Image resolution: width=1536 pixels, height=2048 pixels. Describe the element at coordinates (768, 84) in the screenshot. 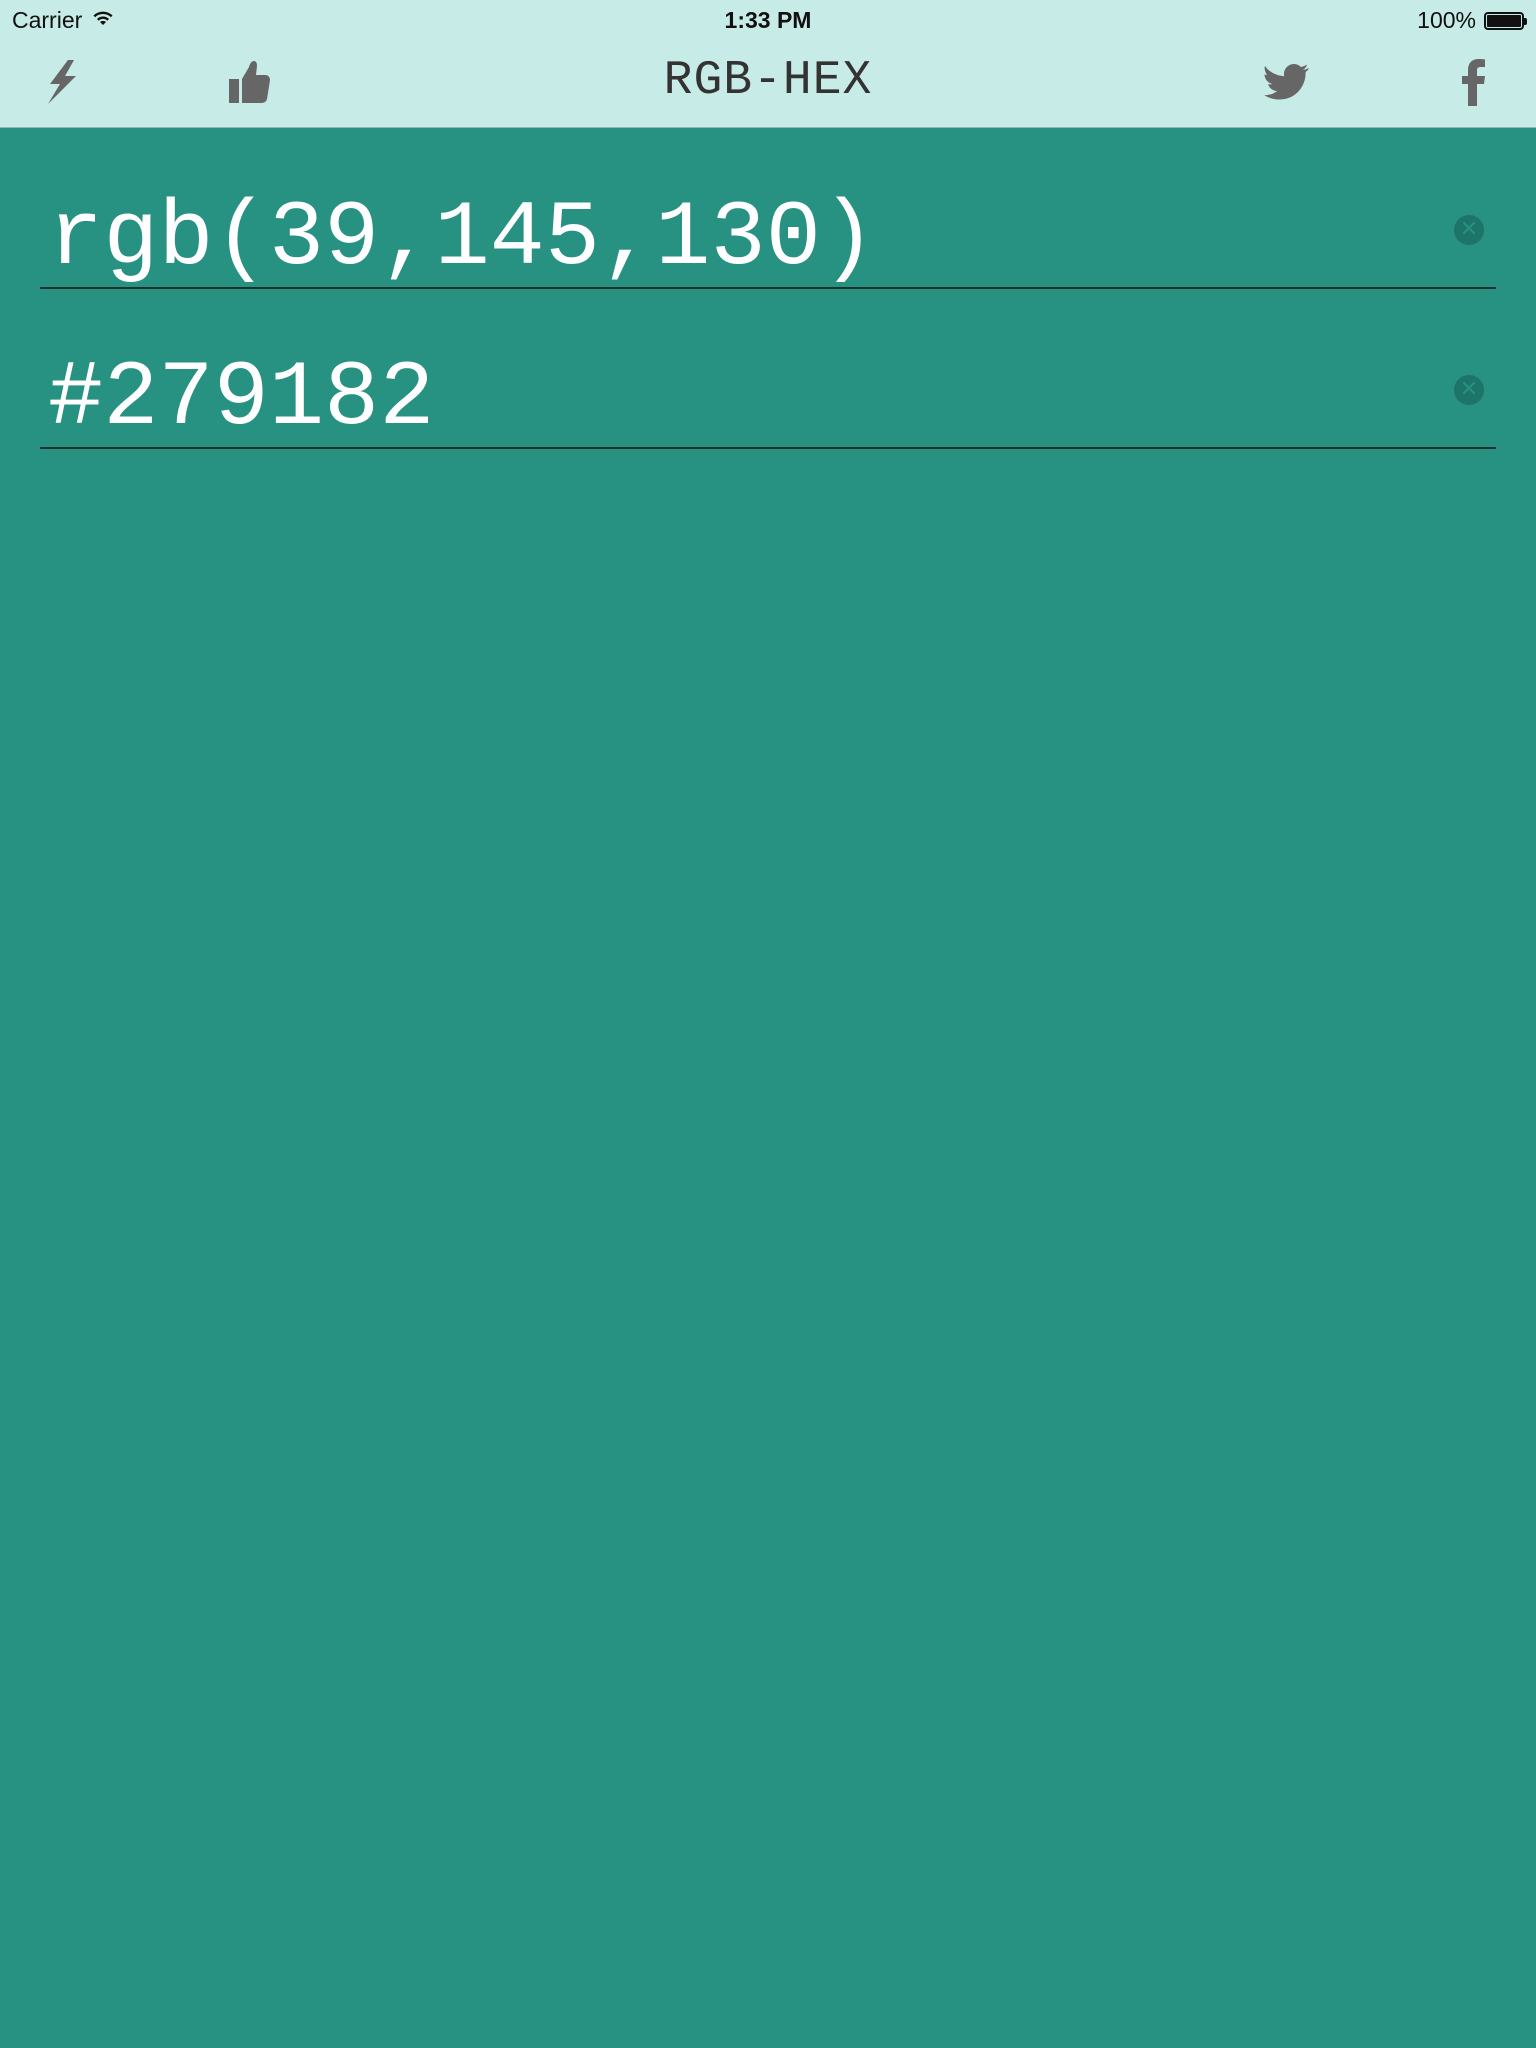

I see `nav-bar: RGB-HEX` at that location.